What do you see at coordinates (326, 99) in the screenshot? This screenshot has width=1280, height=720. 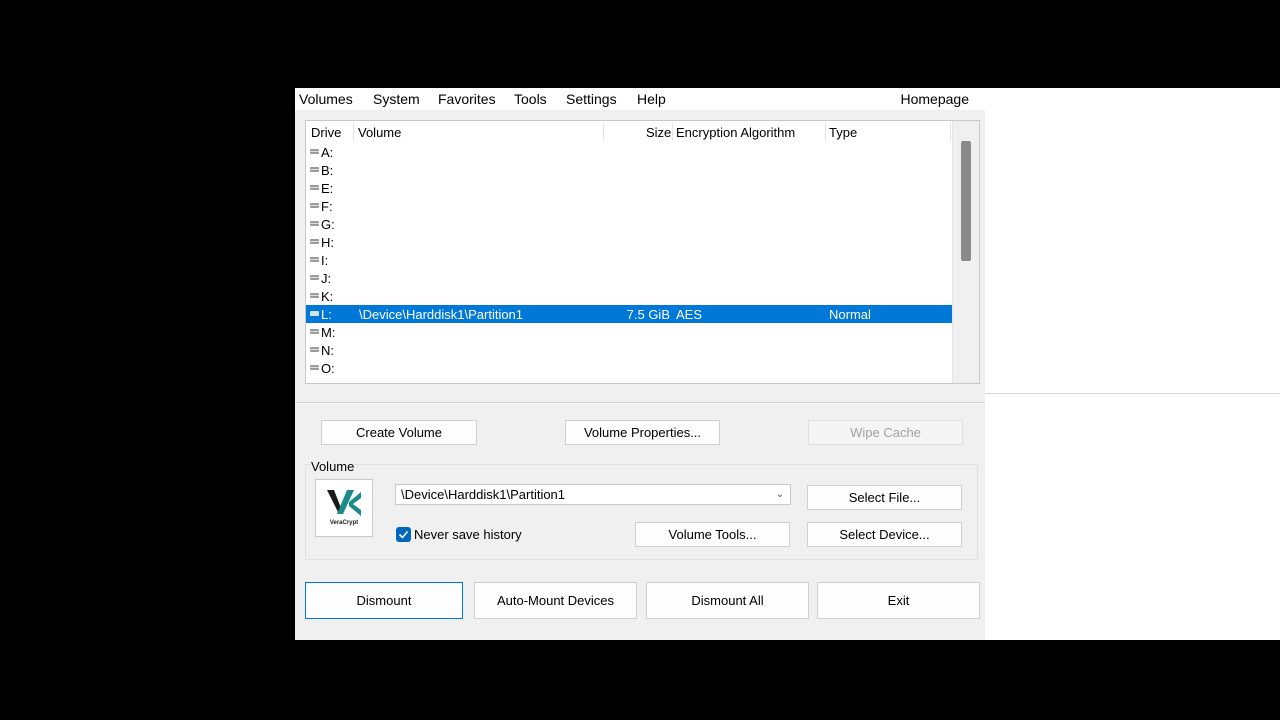 I see `menu-volumes: Volumes` at bounding box center [326, 99].